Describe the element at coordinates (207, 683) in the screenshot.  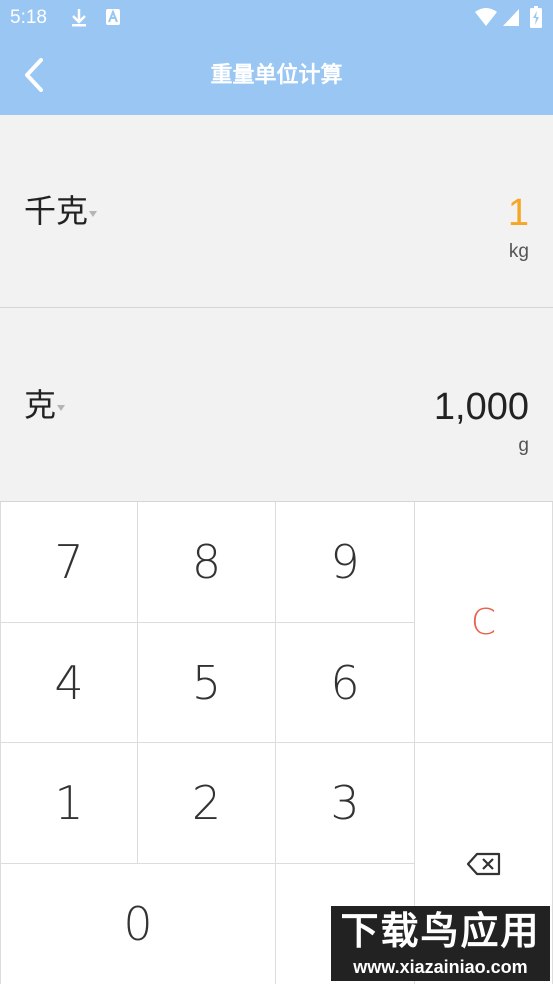
I see `key-5: 5` at that location.